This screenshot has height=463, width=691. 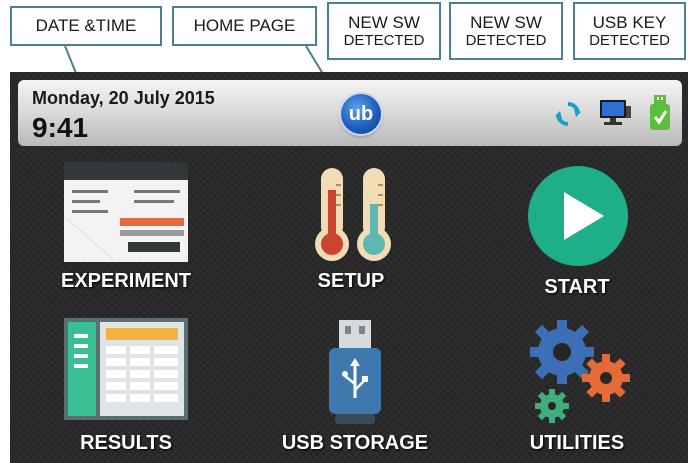 I want to click on callout-usb-key: USB KEY DETECTED, so click(x=629, y=31).